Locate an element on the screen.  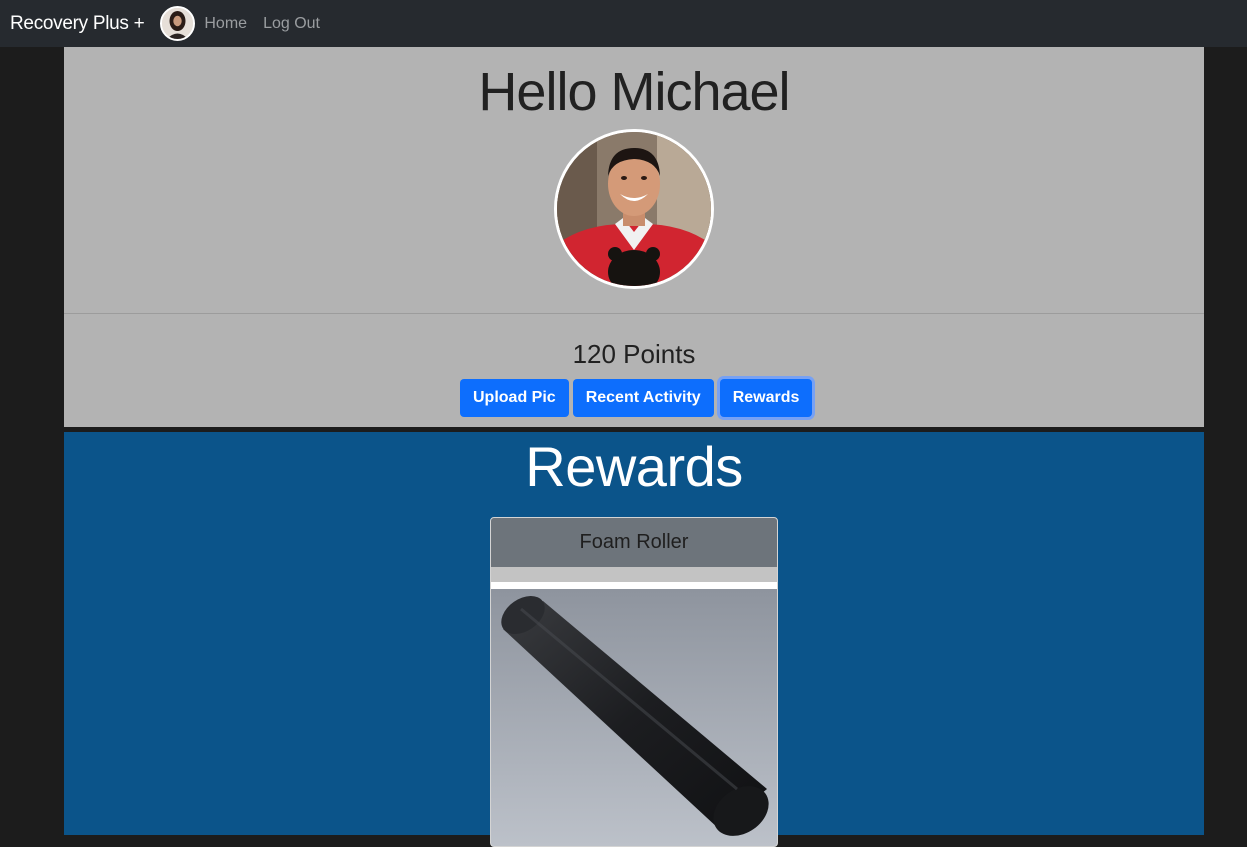
greeting-heading: Hello Michael is located at coordinates (634, 92).